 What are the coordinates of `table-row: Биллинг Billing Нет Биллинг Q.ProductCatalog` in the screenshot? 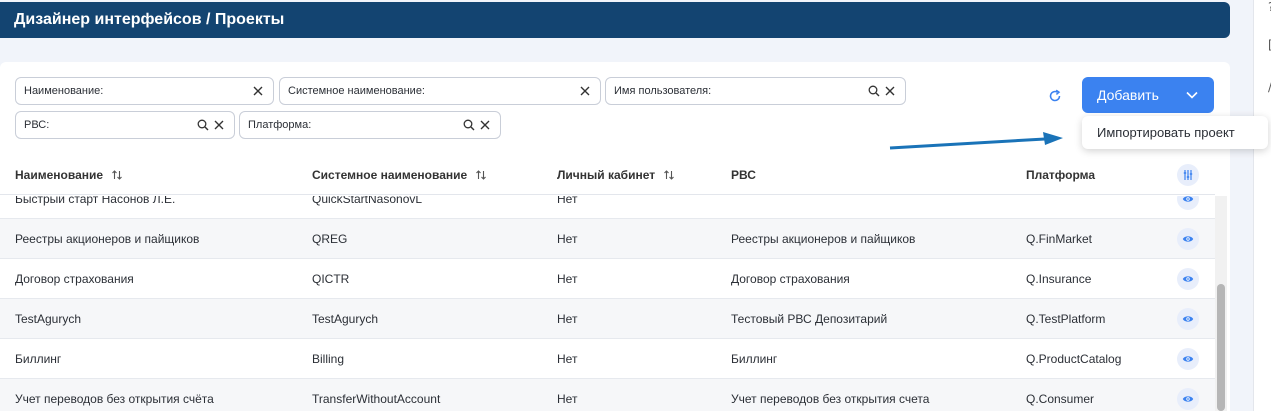 It's located at (607, 359).